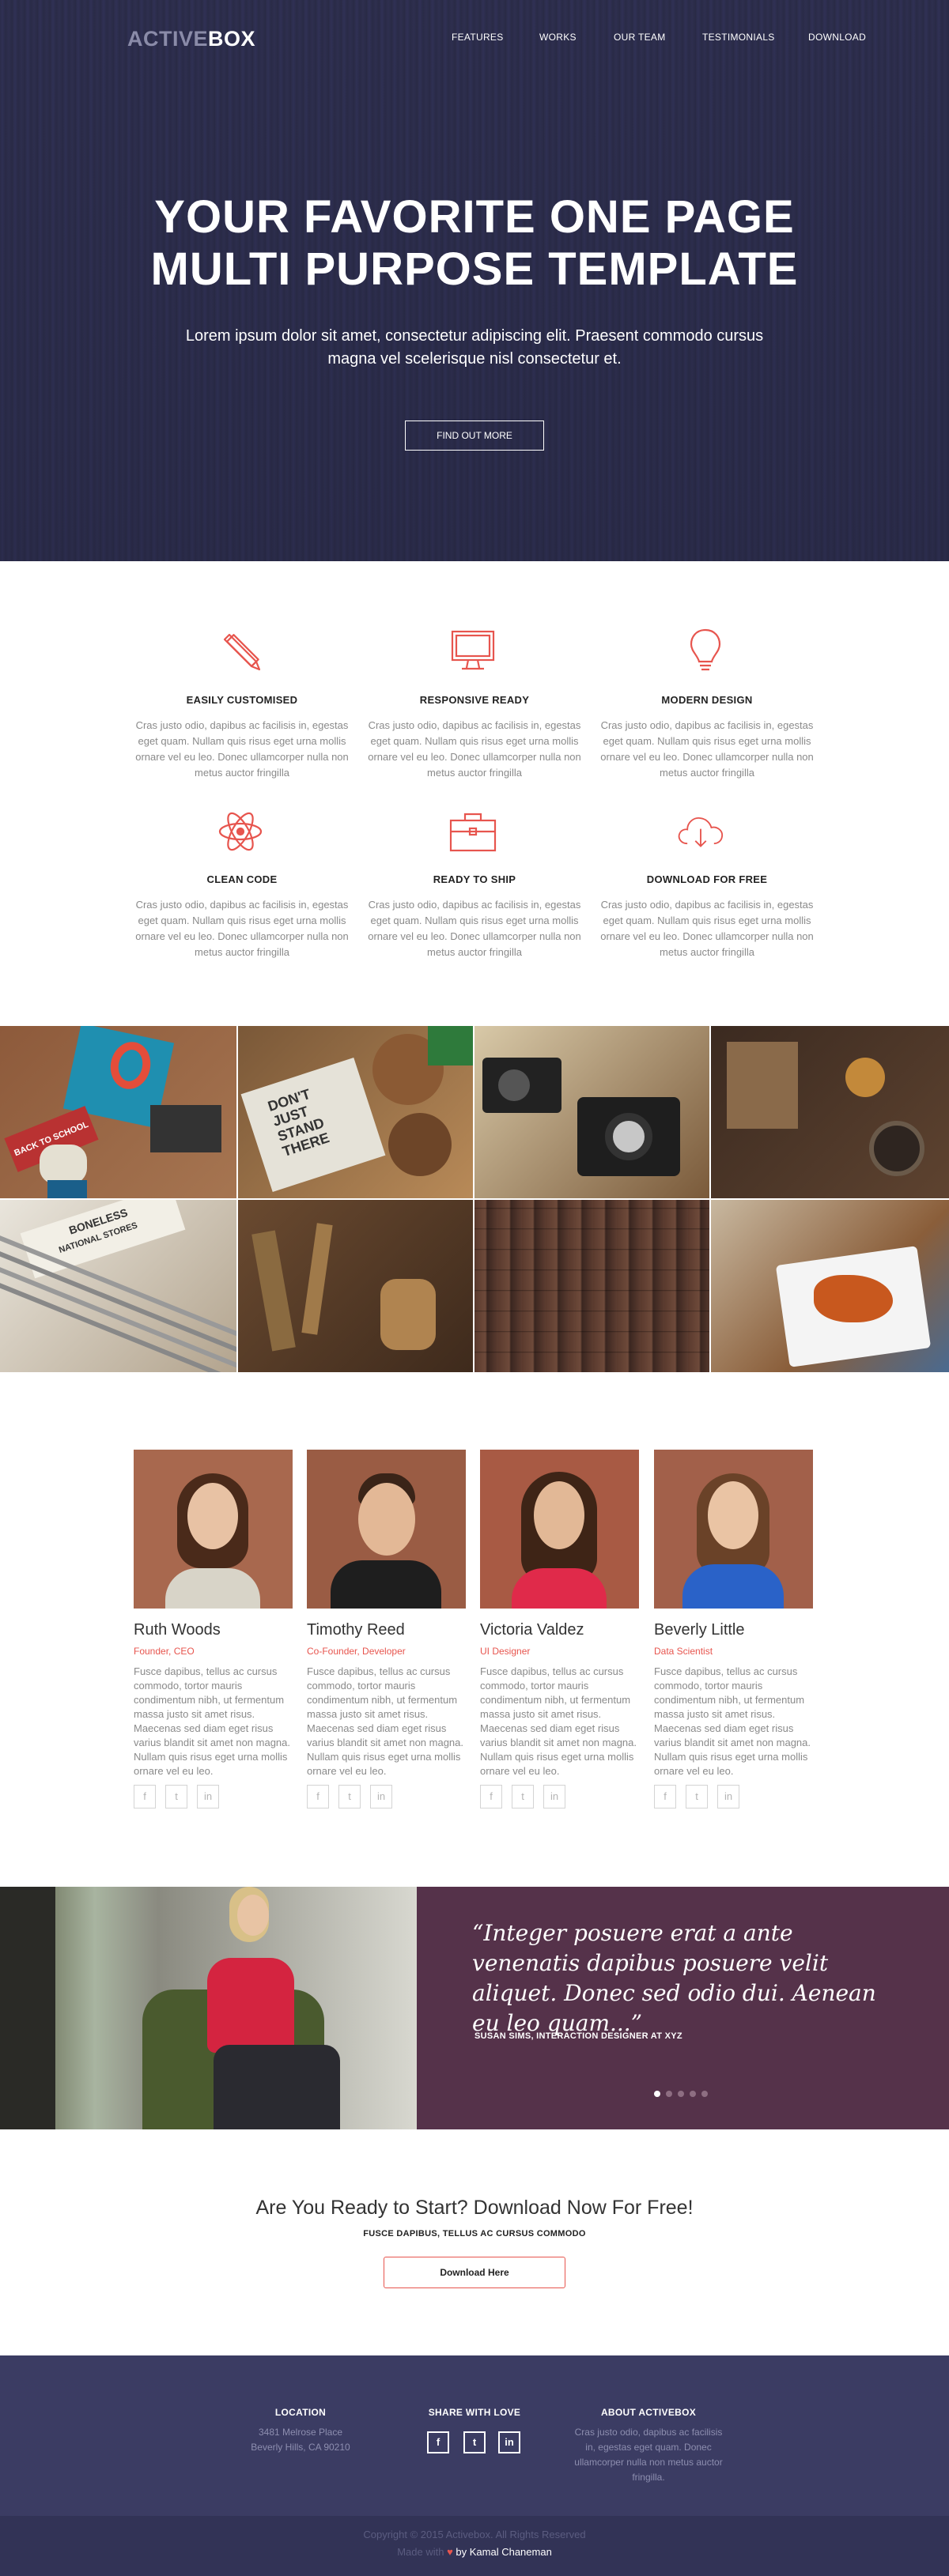  I want to click on glove, so click(408, 1314).